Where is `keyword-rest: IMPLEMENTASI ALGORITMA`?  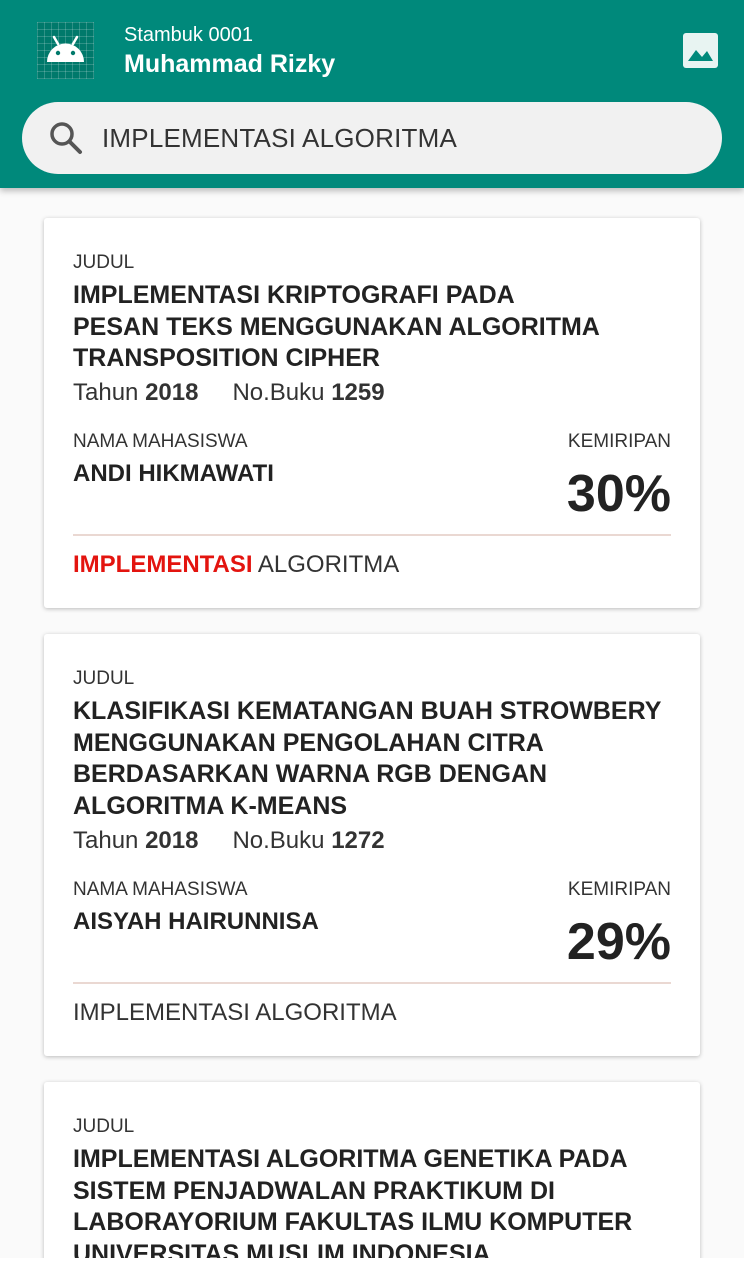 keyword-rest: IMPLEMENTASI ALGORITMA is located at coordinates (235, 1012).